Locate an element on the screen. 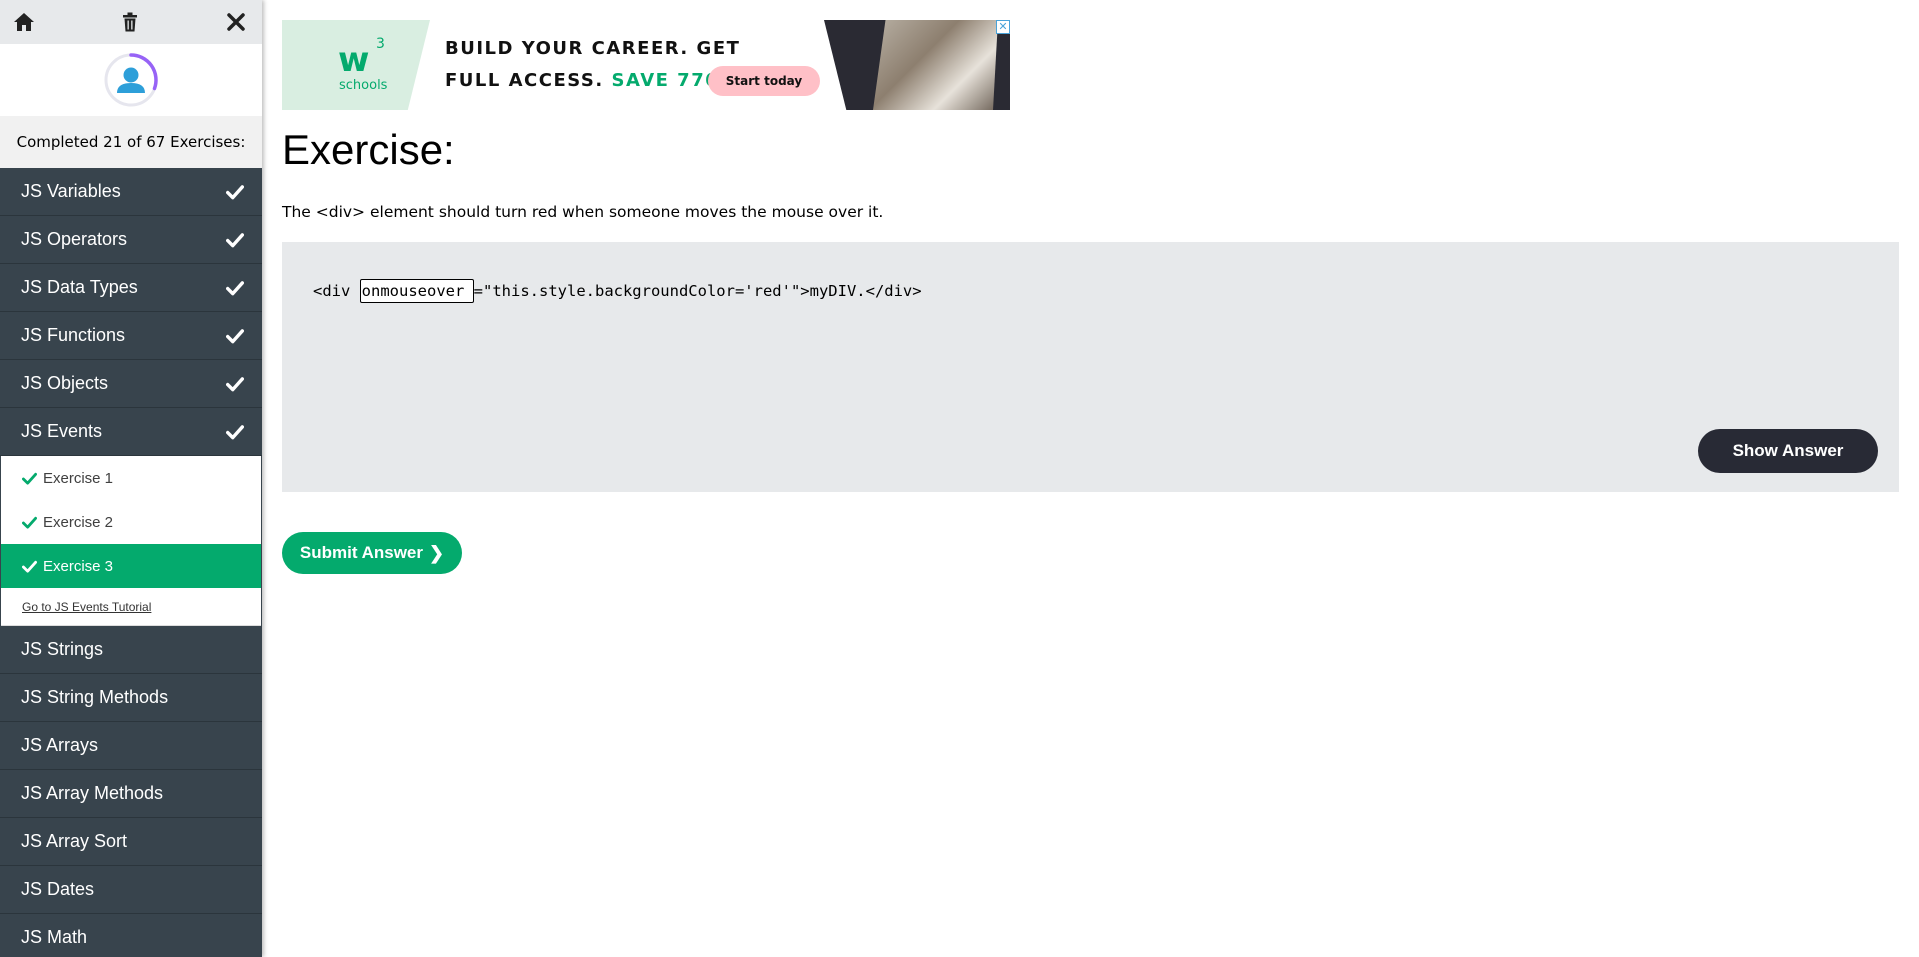  sidebar-category: JS Array Methods is located at coordinates (131, 794).